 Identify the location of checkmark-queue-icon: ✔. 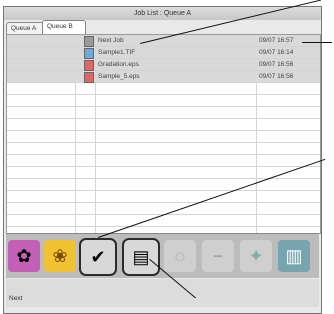
(98, 257).